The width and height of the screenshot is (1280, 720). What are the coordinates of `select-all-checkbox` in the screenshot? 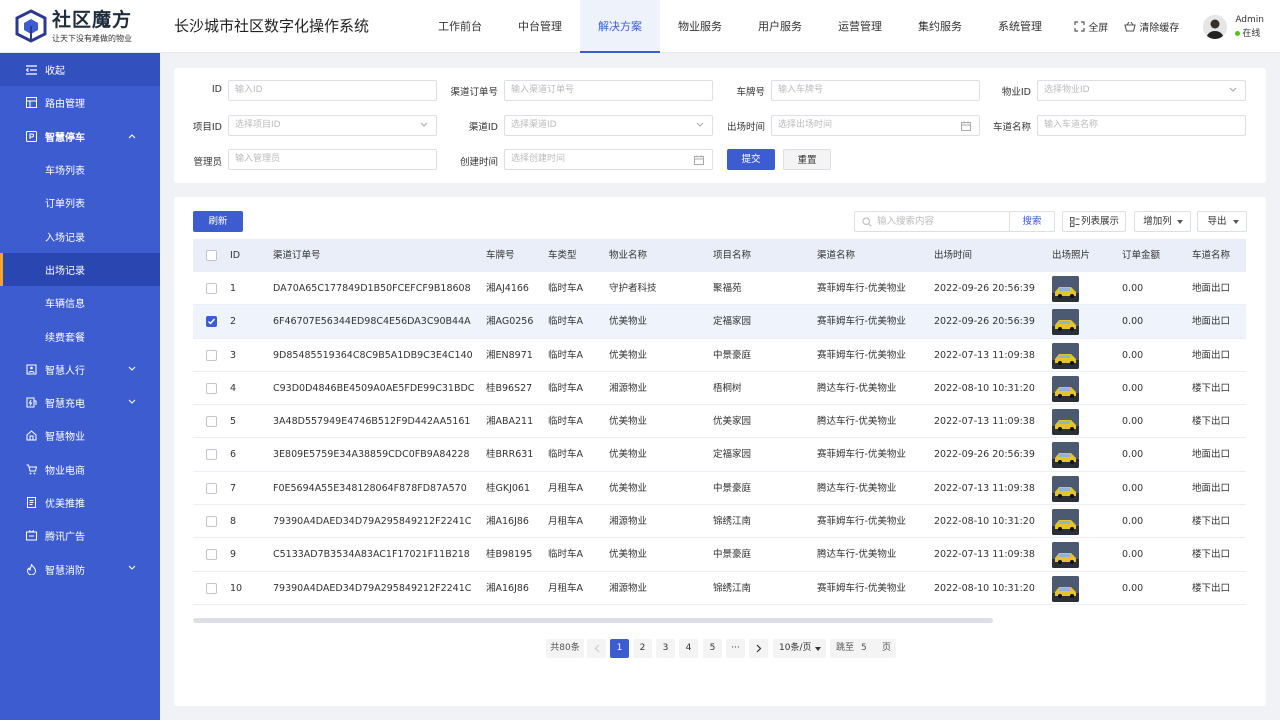 It's located at (211, 255).